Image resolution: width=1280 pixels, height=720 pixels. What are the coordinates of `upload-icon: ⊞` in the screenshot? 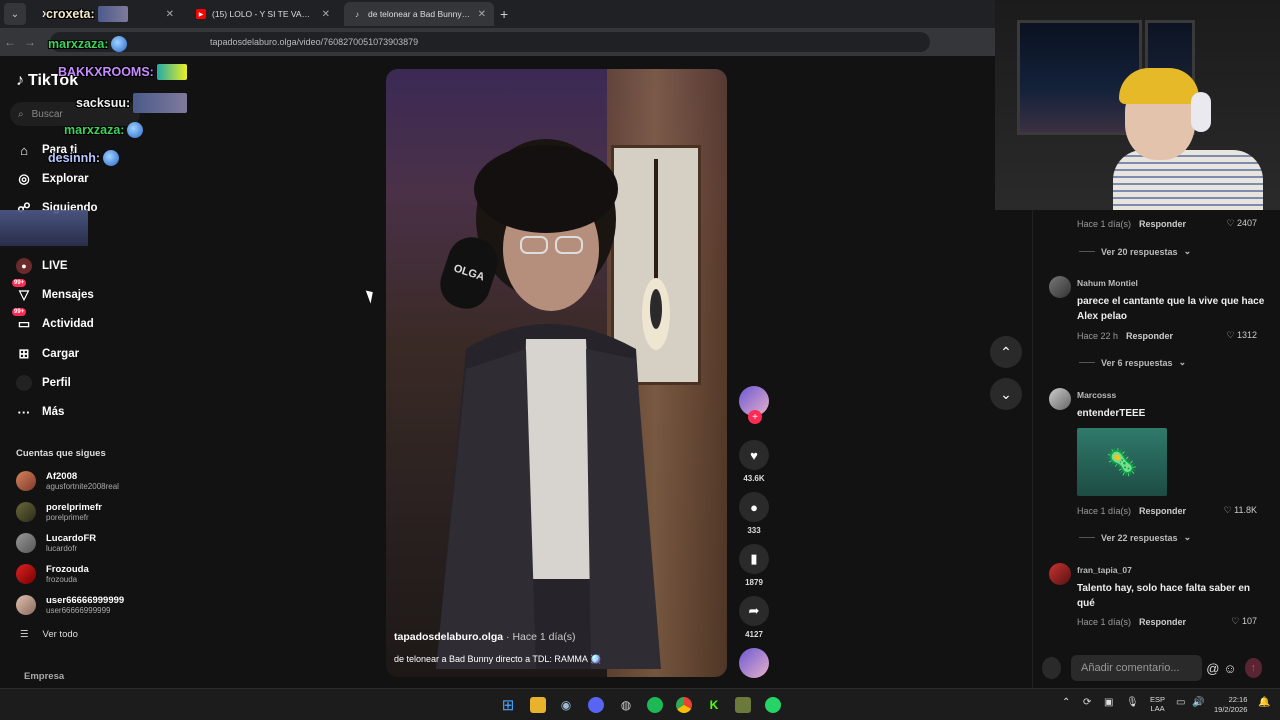 It's located at (24, 353).